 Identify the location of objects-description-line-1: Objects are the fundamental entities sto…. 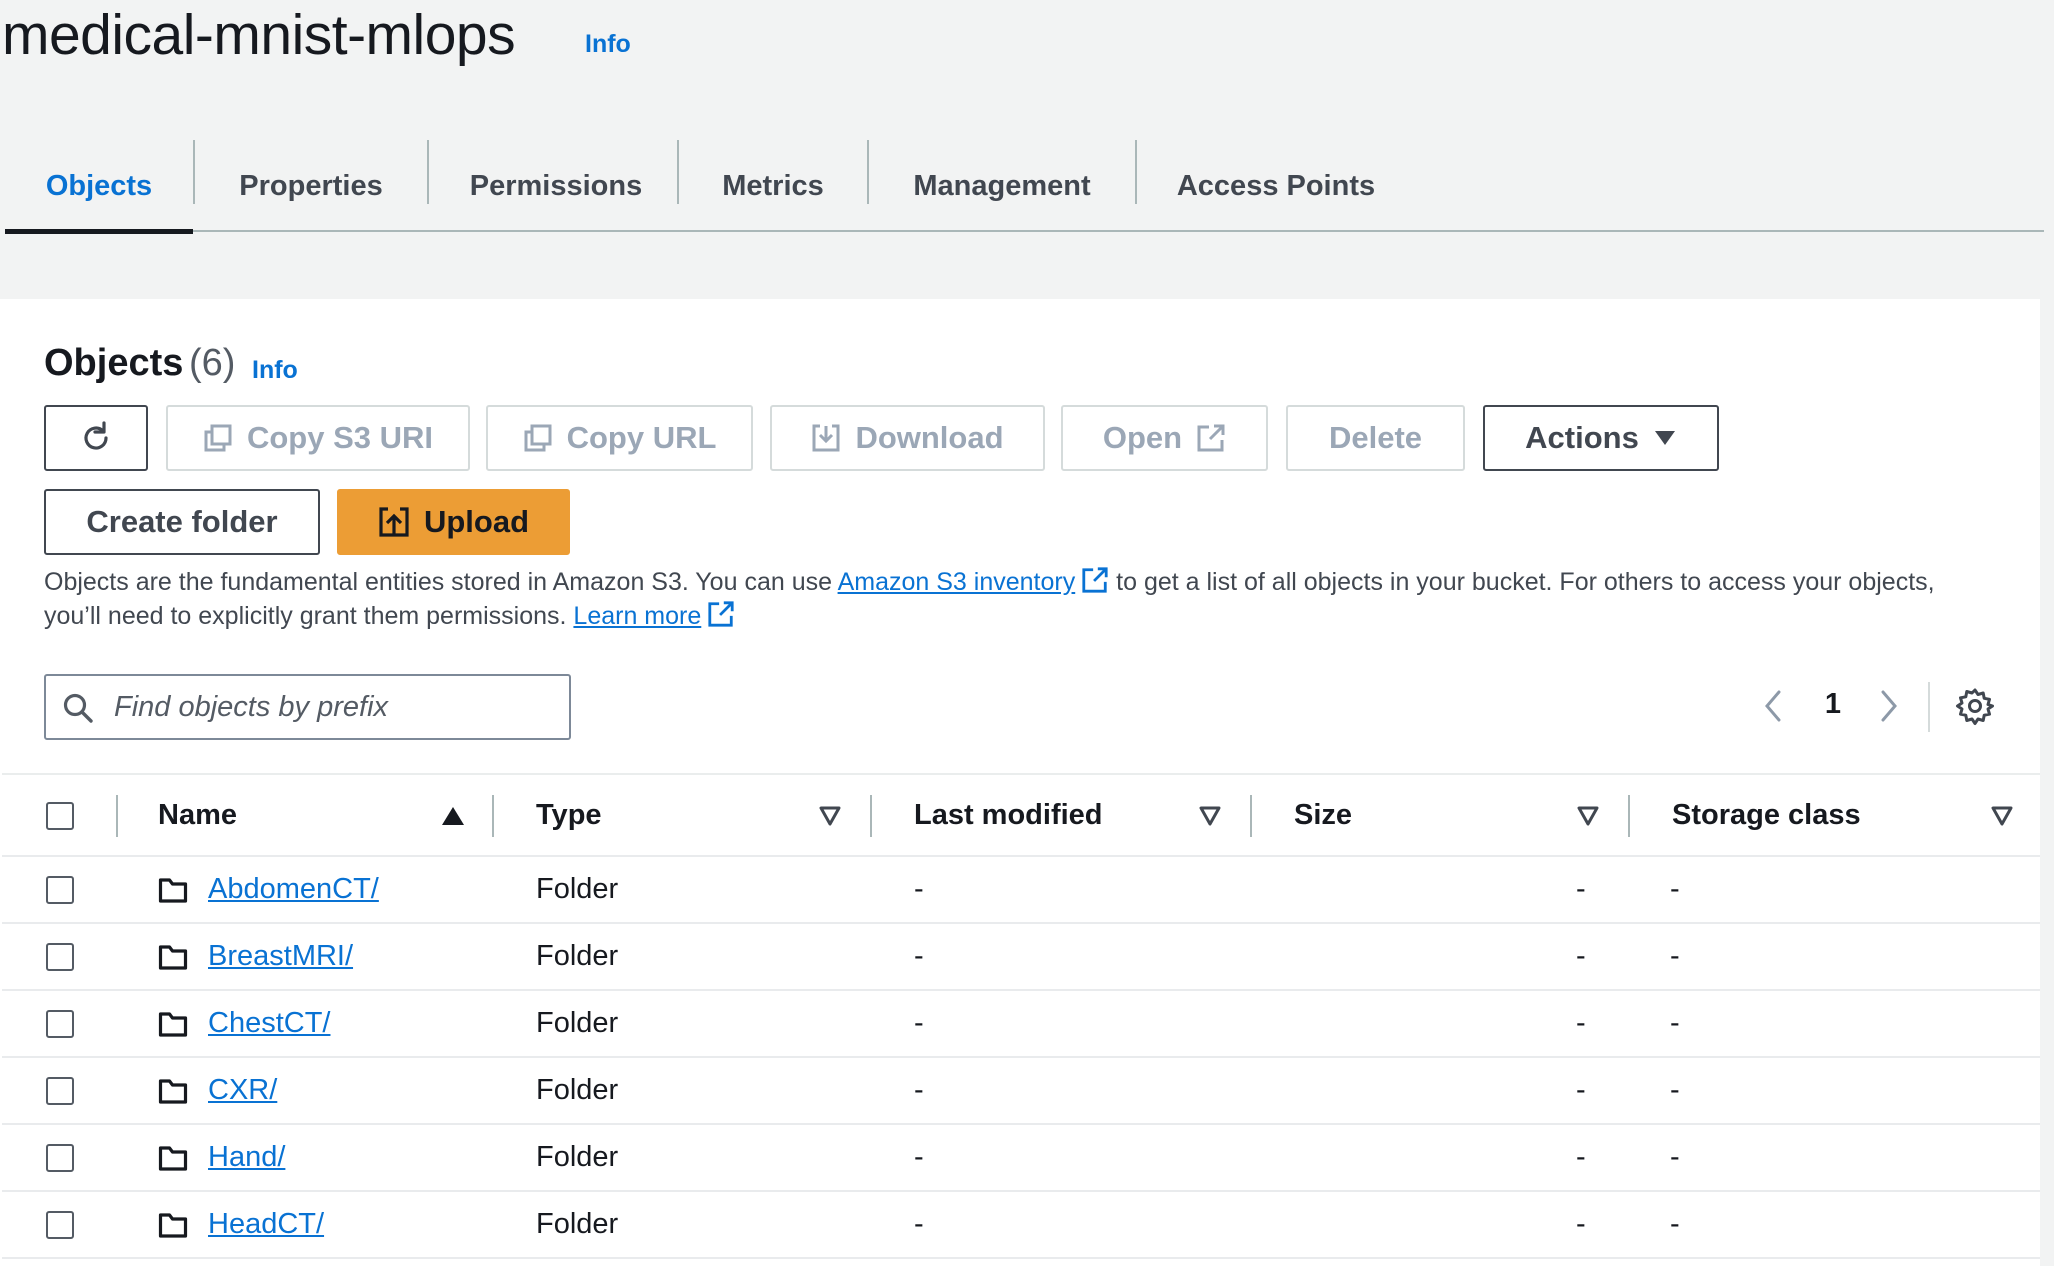
(989, 581).